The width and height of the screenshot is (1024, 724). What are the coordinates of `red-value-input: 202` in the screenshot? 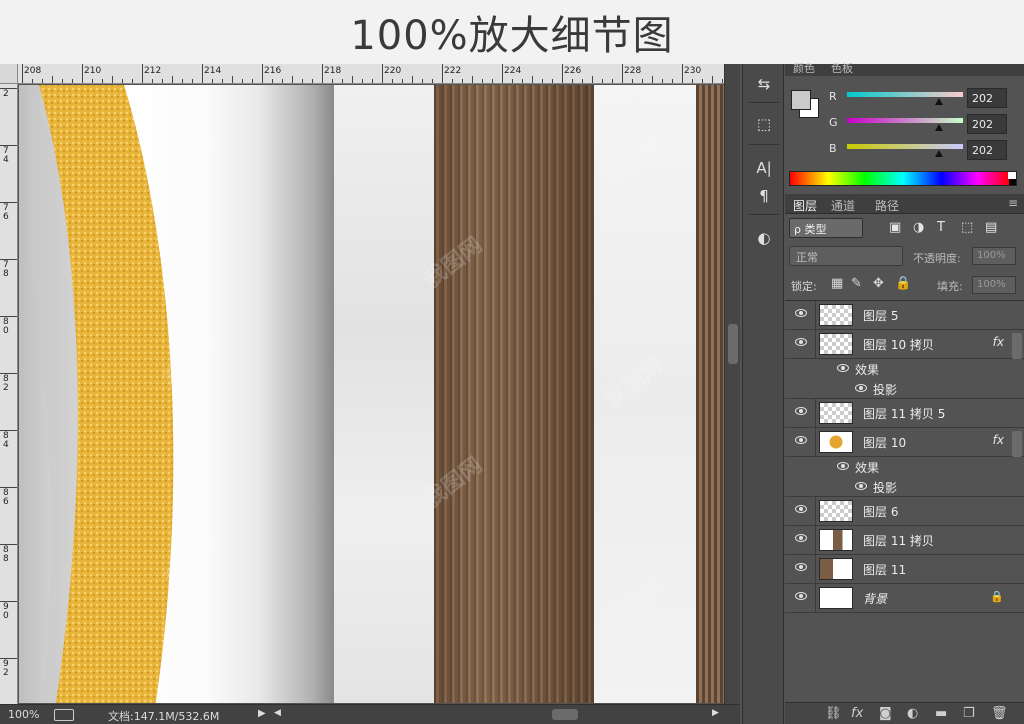 It's located at (987, 98).